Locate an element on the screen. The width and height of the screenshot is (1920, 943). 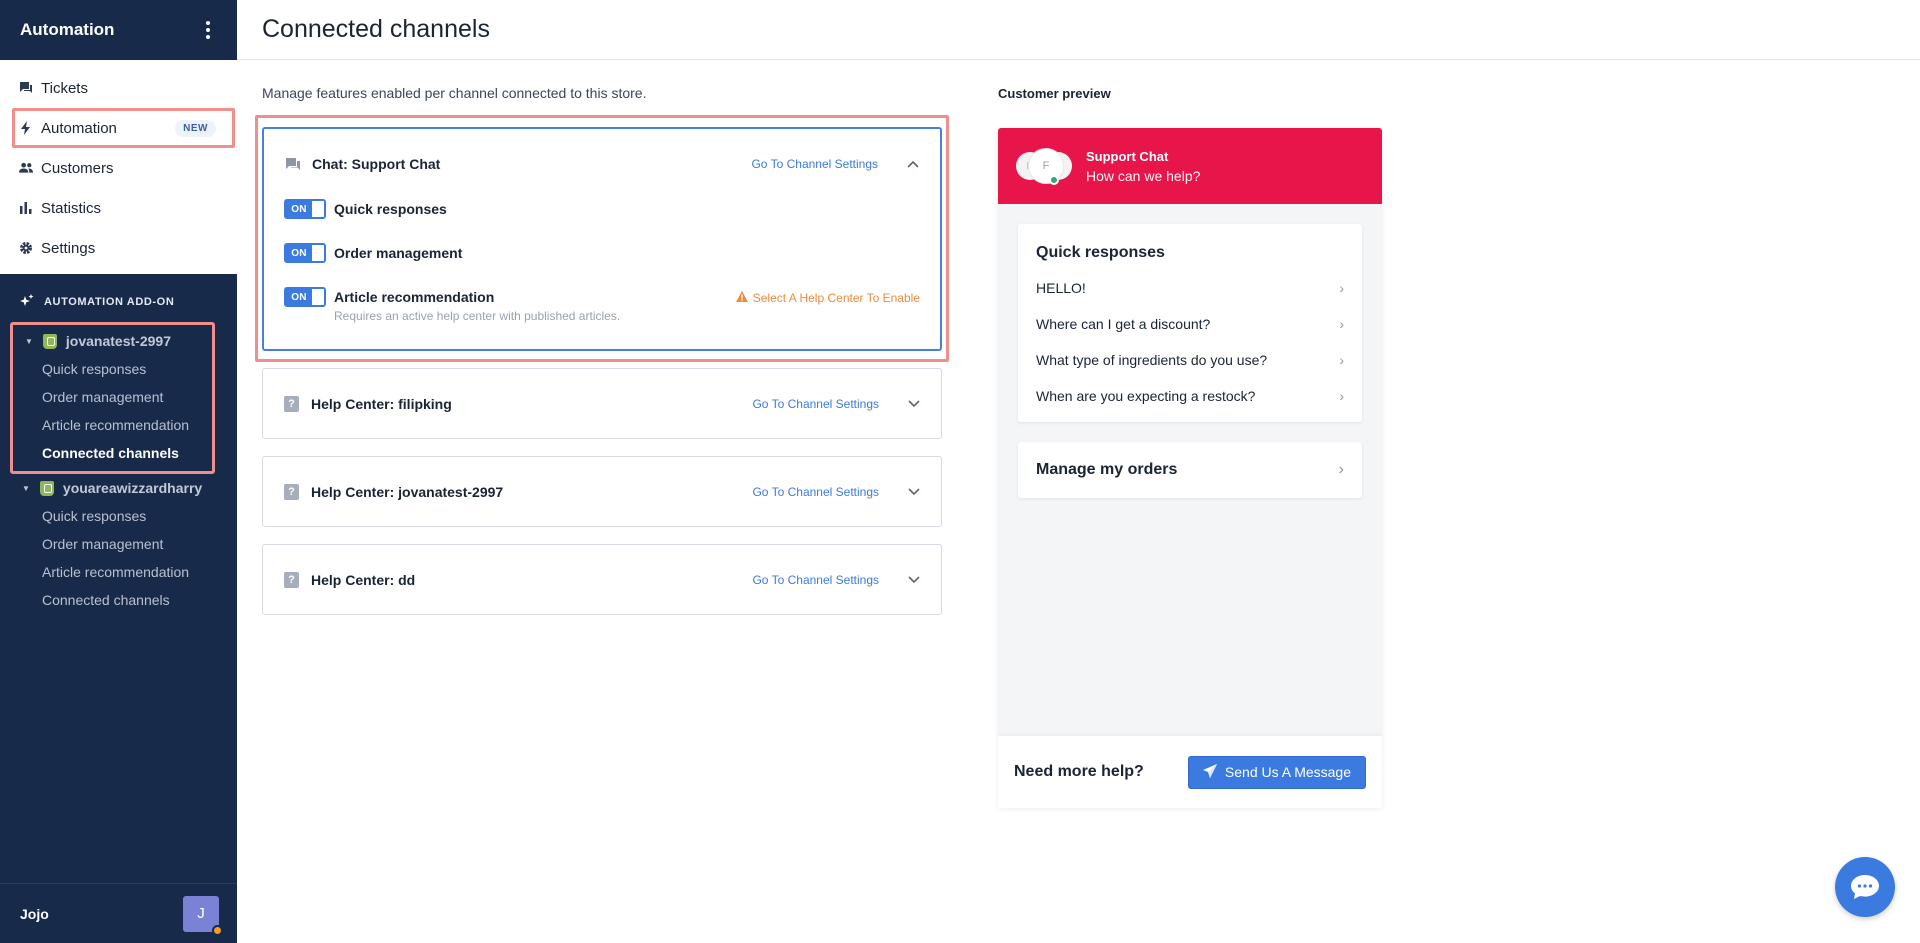
nav-item-customers: Customers is located at coordinates (118, 168).